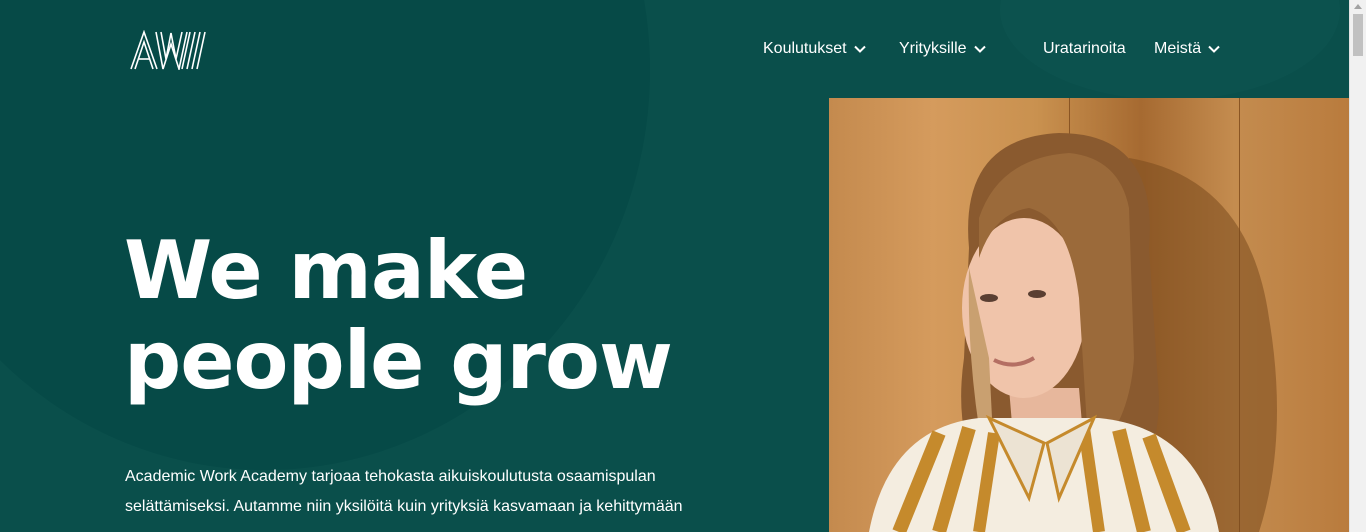 The height and width of the screenshot is (532, 1366). I want to click on page-scrollbar, so click(1357, 266).